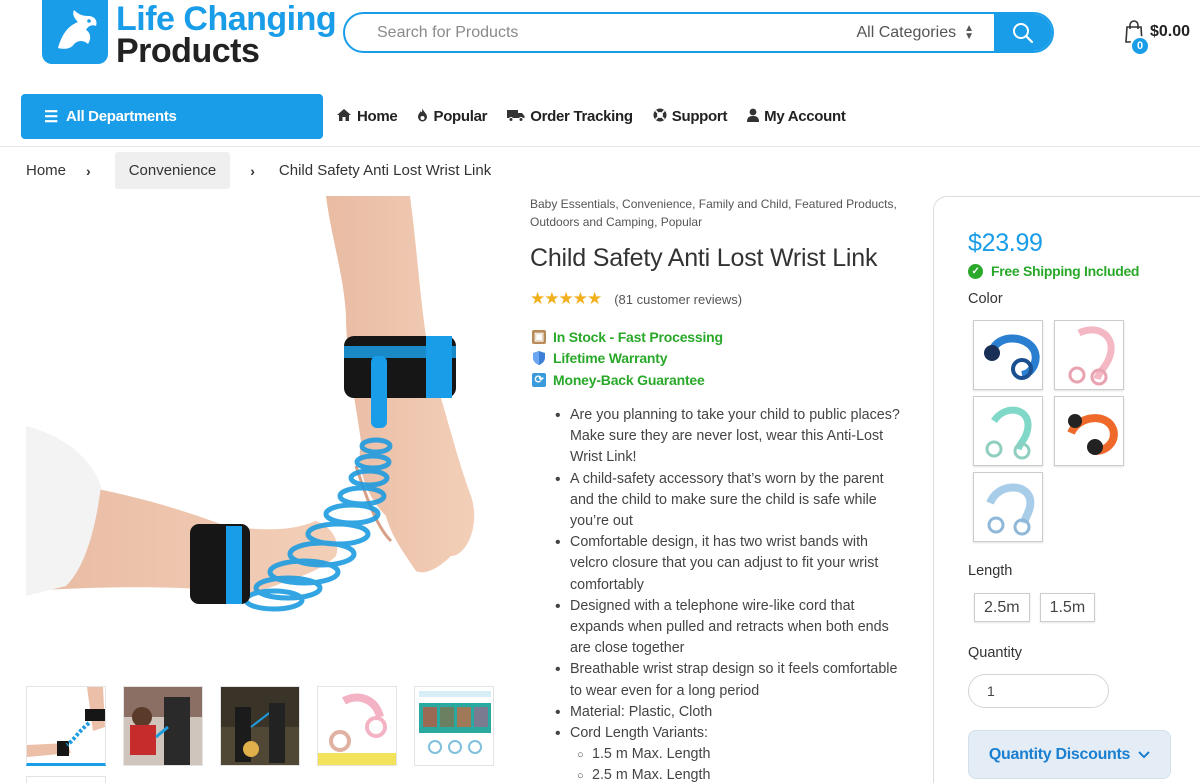 Image resolution: width=1200 pixels, height=783 pixels. What do you see at coordinates (1140, 46) in the screenshot?
I see `cart-count-badge: 0` at bounding box center [1140, 46].